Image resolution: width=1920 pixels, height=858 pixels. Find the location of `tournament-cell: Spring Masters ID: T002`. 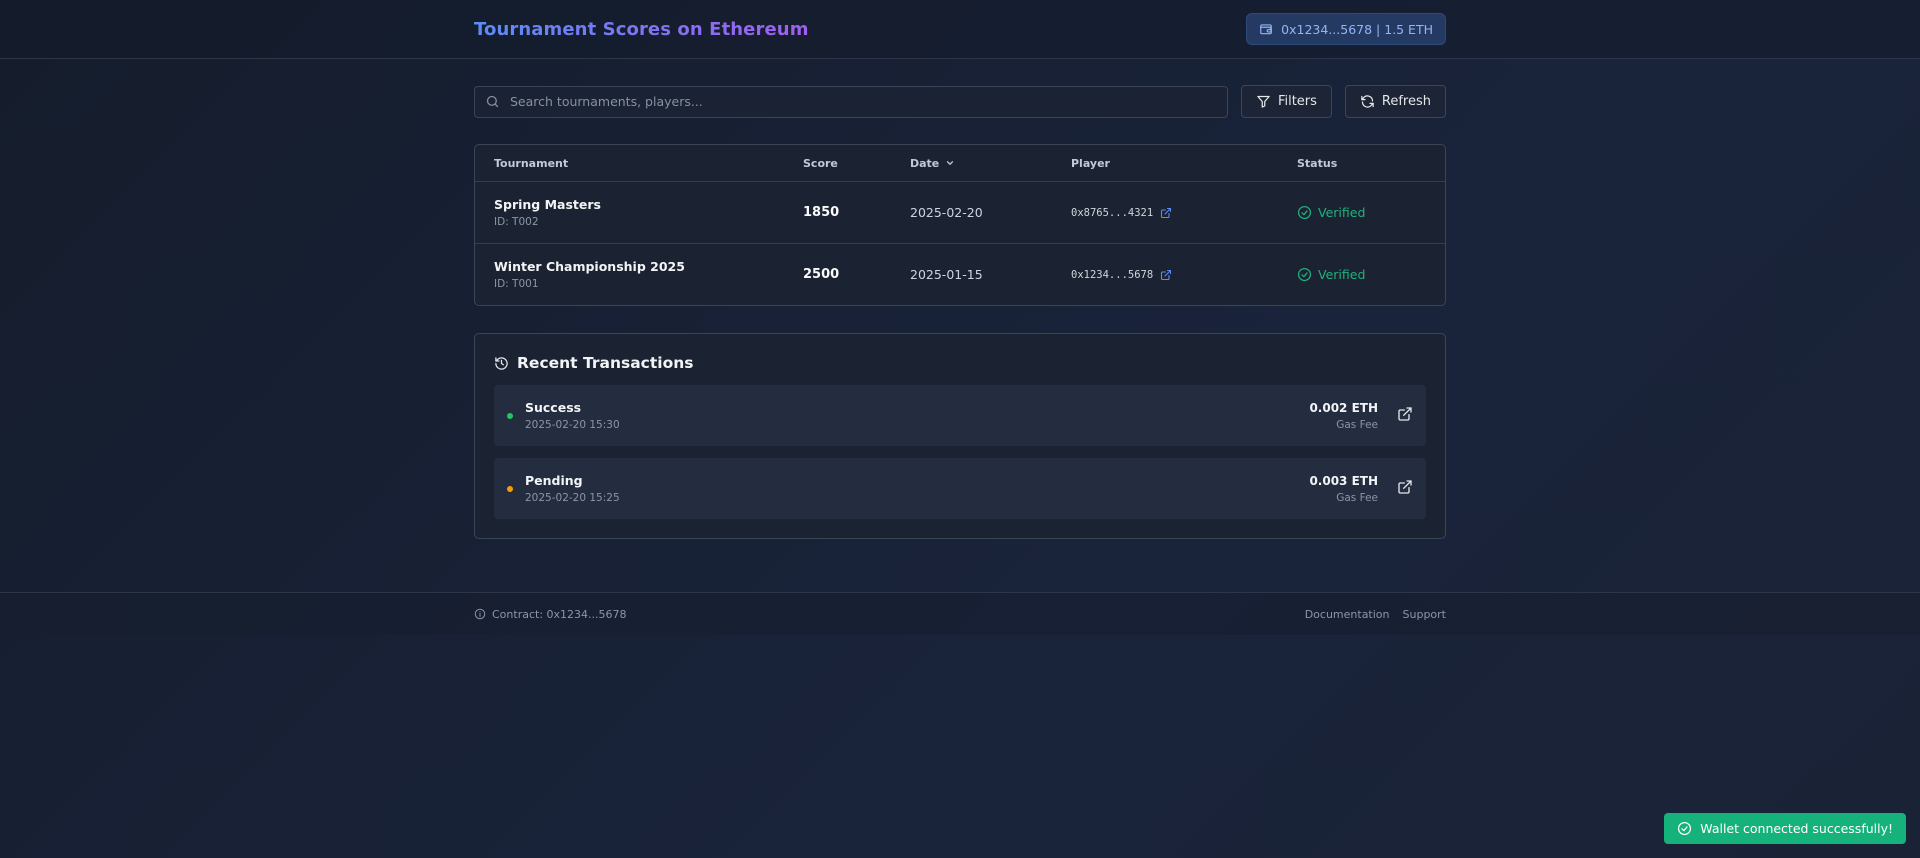

tournament-cell: Spring Masters ID: T002 is located at coordinates (648, 212).